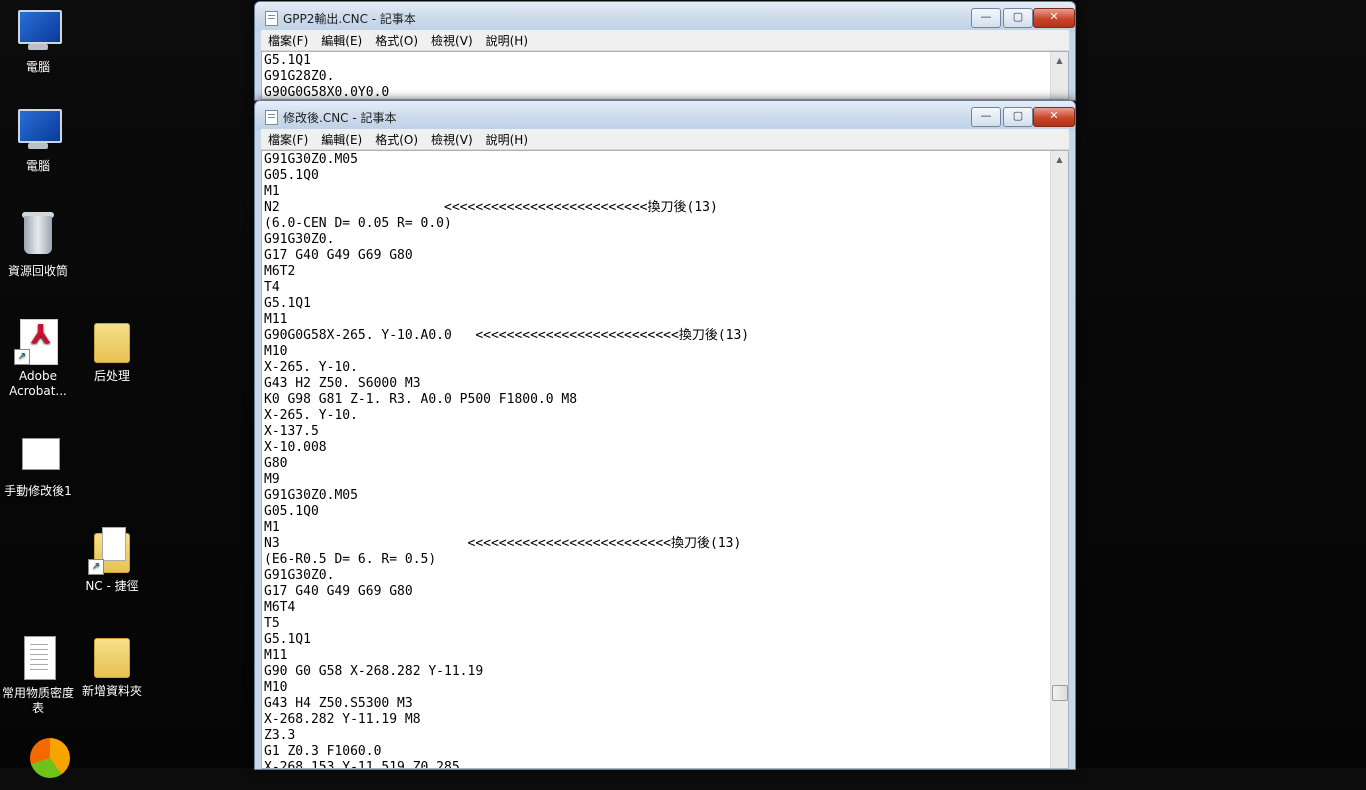 The height and width of the screenshot is (790, 1366). What do you see at coordinates (665, 116) in the screenshot?
I see `title-bar: 修改後.CNC - 記事本 — ▢ ✕` at bounding box center [665, 116].